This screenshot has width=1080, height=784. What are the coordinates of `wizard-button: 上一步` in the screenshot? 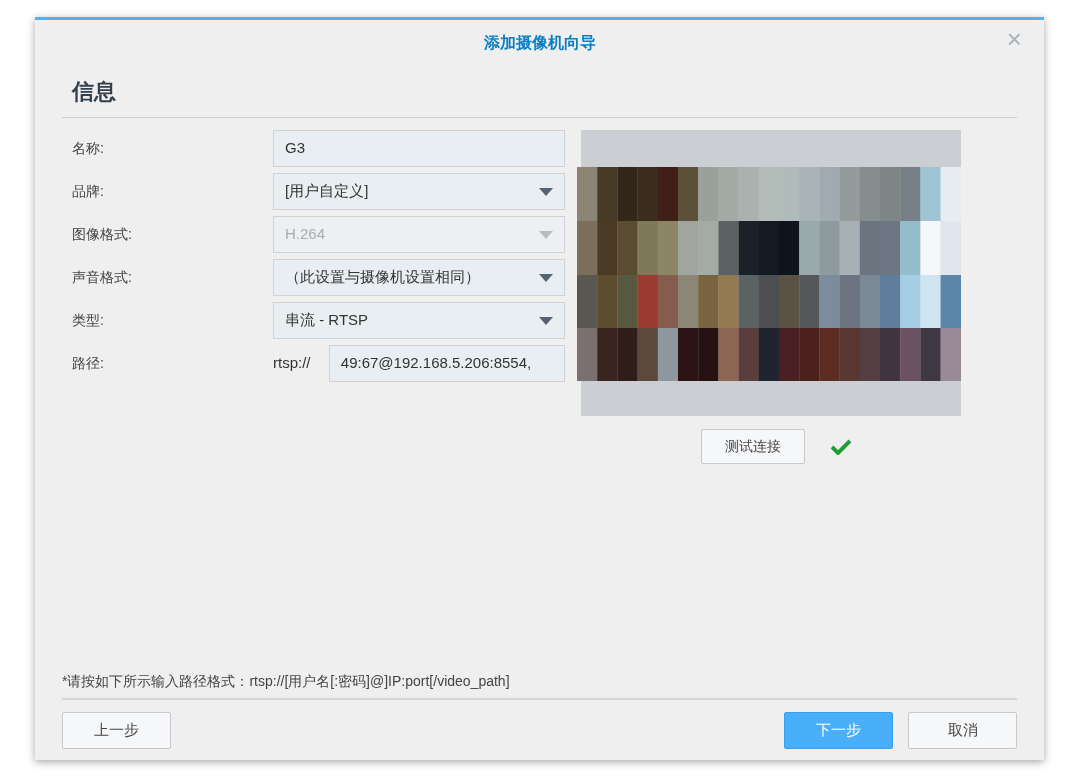 It's located at (116, 730).